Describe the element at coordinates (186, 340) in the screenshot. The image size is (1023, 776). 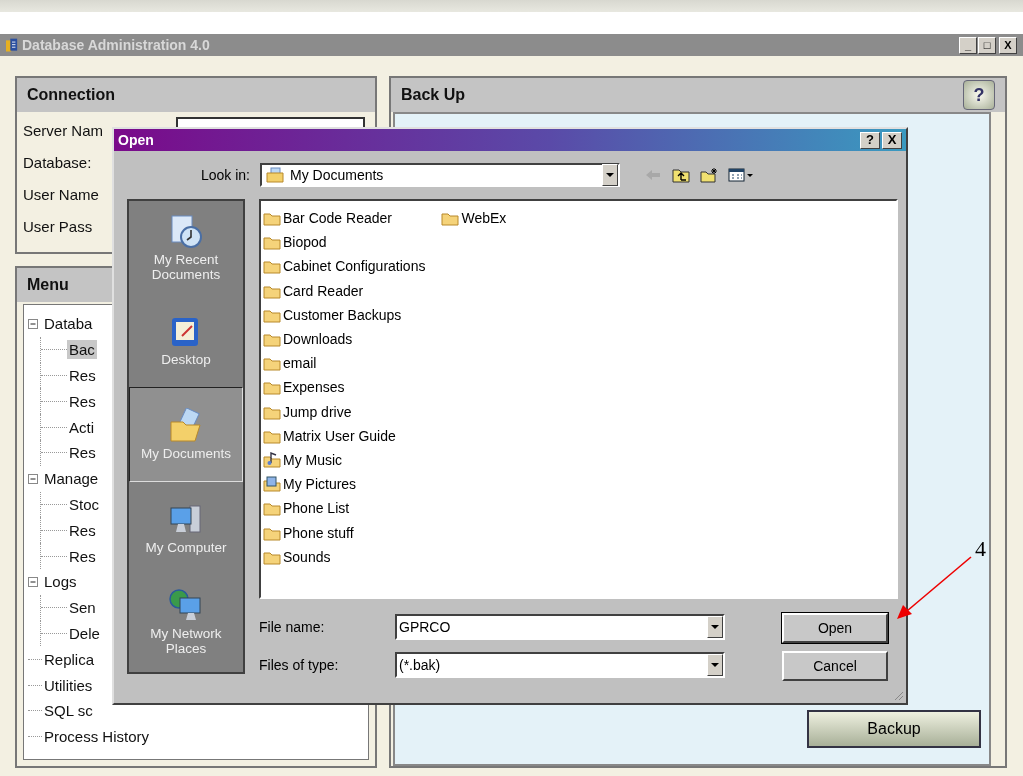
I see `places-item: Desktop` at that location.